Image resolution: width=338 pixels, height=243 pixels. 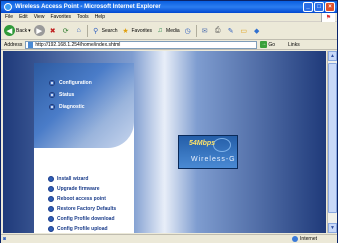 I want to click on address-input: http://192.168.1.254/home/index.shtml, so click(x=141, y=44).